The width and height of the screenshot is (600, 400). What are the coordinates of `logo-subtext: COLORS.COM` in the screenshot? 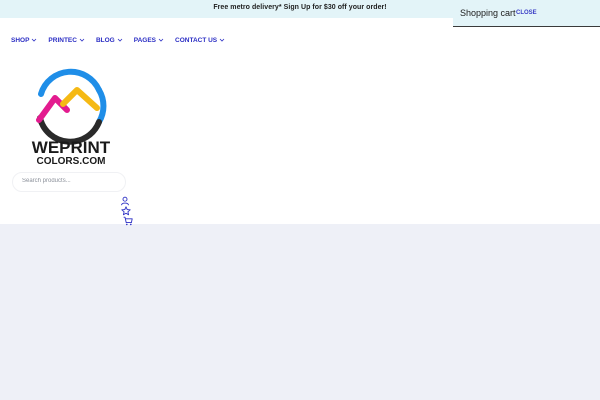 It's located at (71, 161).